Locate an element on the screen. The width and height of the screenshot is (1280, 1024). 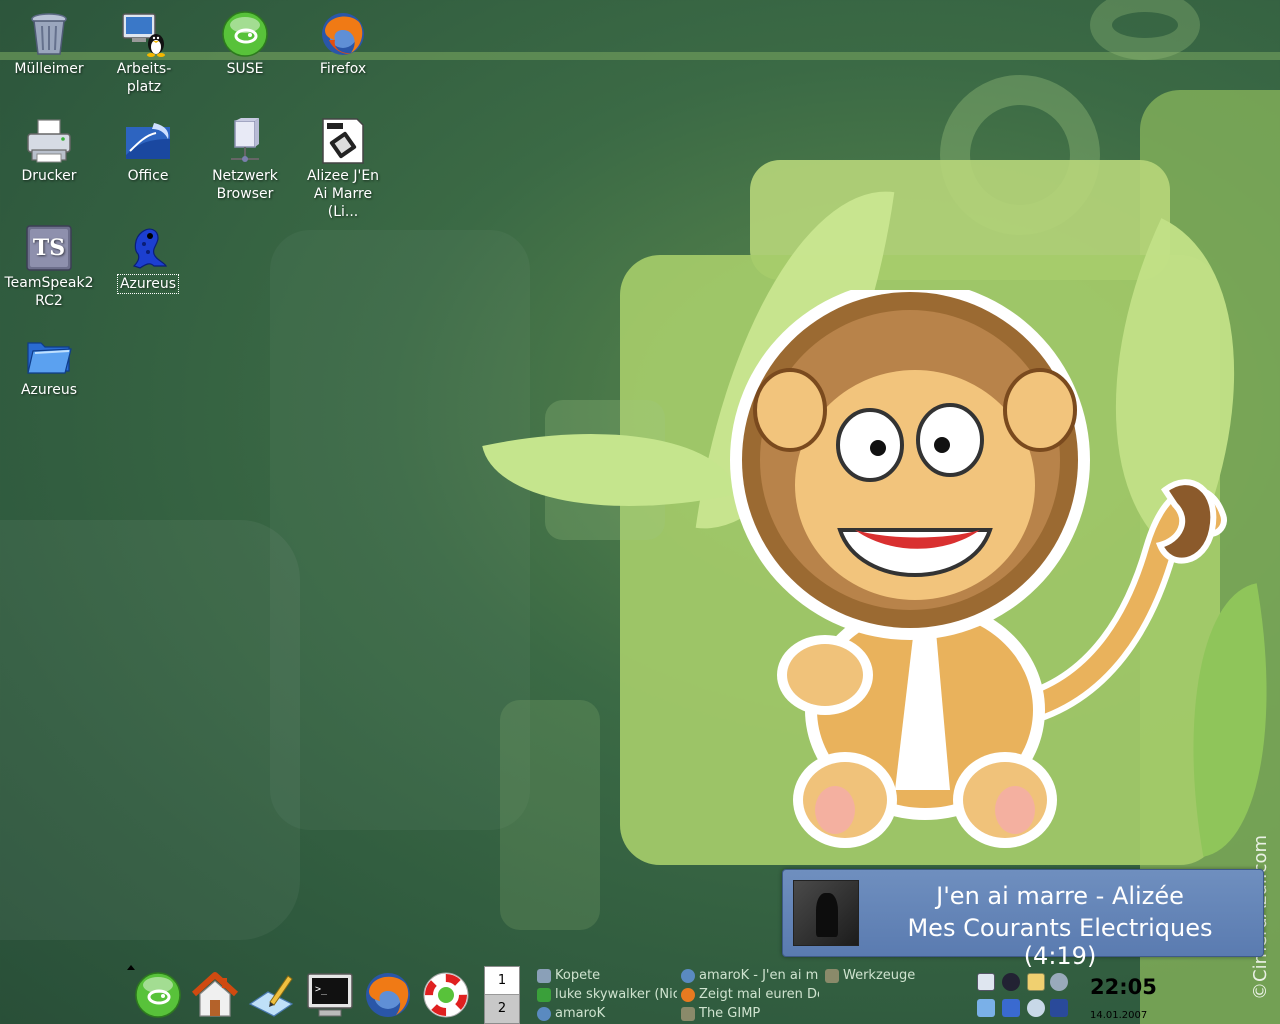
svg-text: TS is located at coordinates (49, 248).